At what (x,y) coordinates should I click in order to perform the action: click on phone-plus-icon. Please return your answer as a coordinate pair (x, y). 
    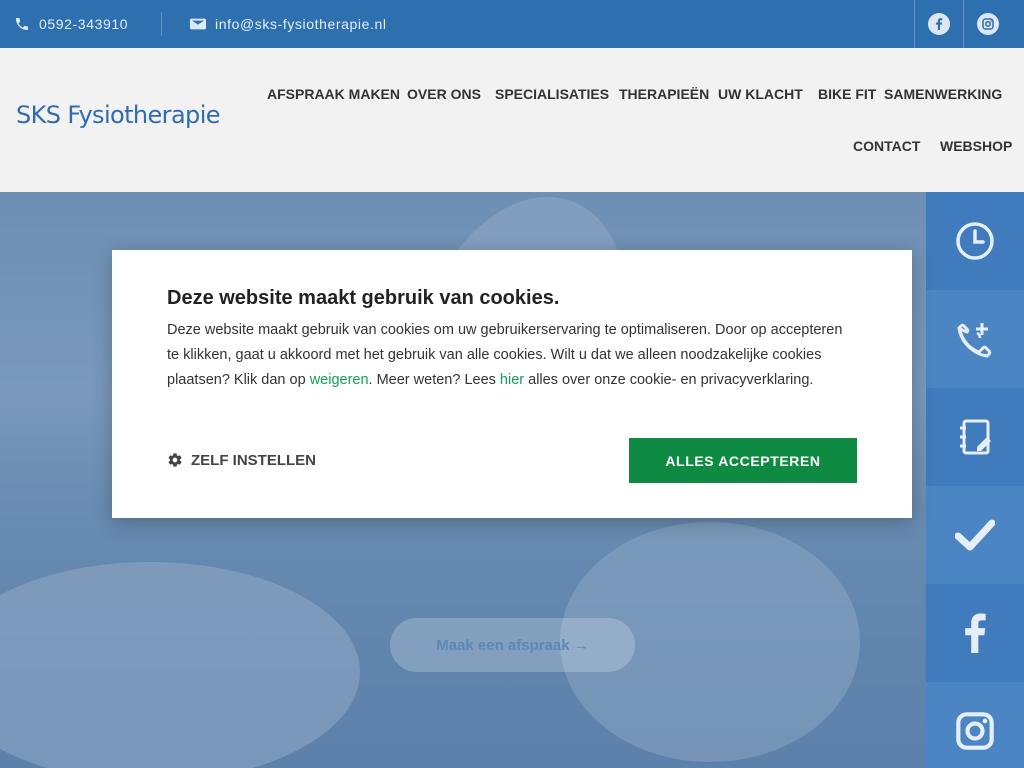
    Looking at the image, I should click on (974, 340).